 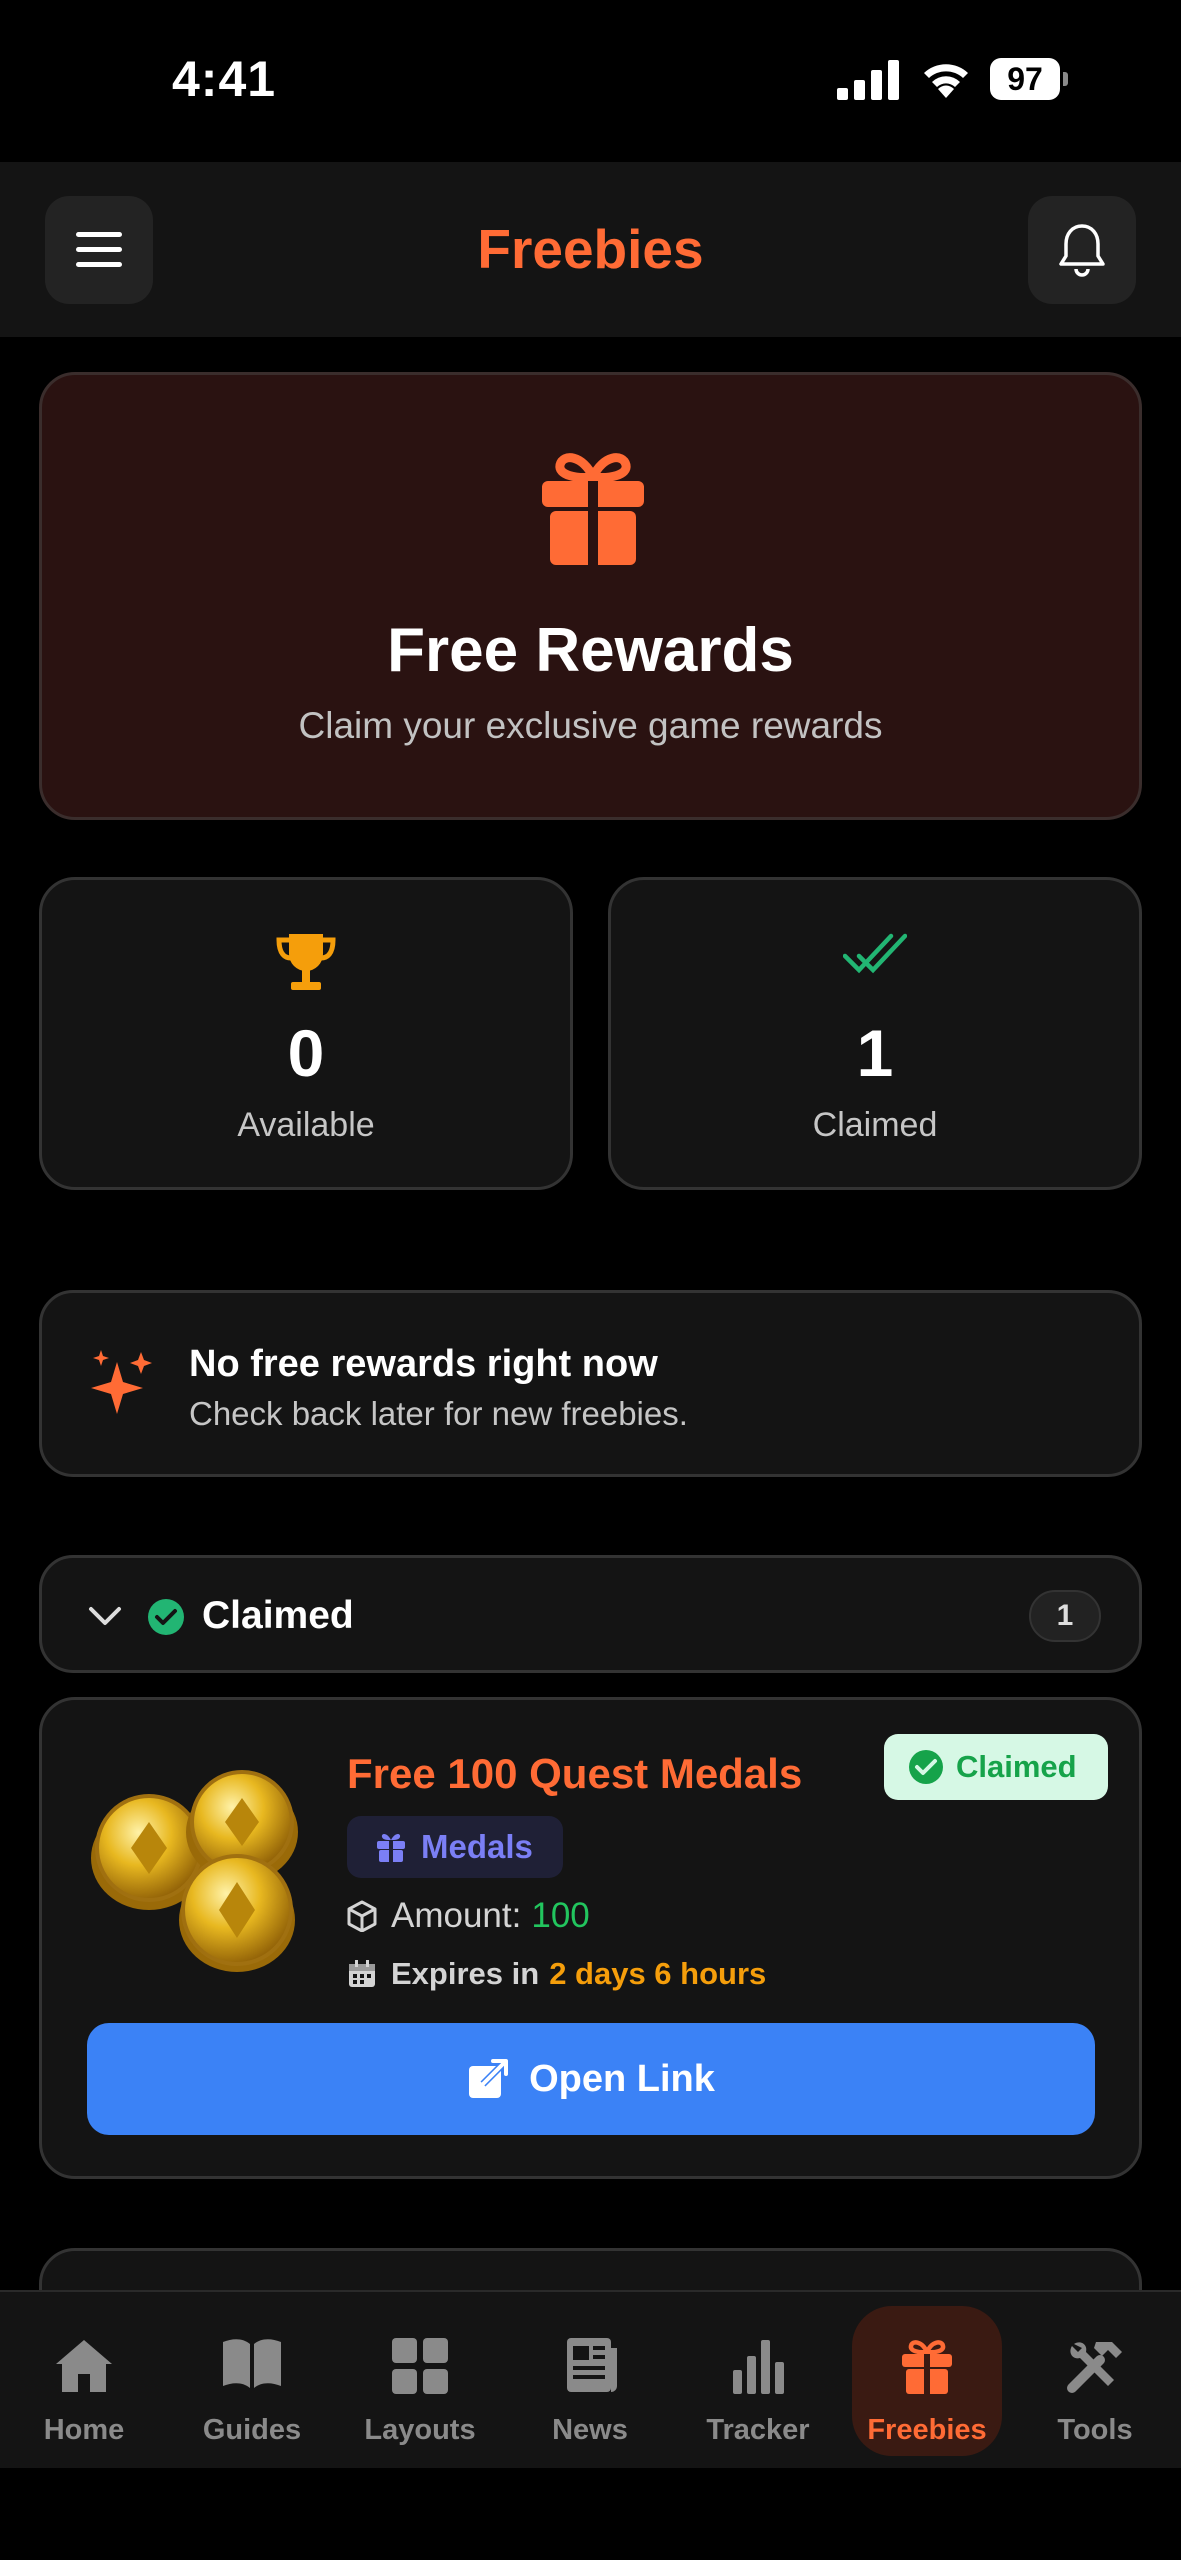 I want to click on tab-tools: Tools, so click(x=1095, y=2381).